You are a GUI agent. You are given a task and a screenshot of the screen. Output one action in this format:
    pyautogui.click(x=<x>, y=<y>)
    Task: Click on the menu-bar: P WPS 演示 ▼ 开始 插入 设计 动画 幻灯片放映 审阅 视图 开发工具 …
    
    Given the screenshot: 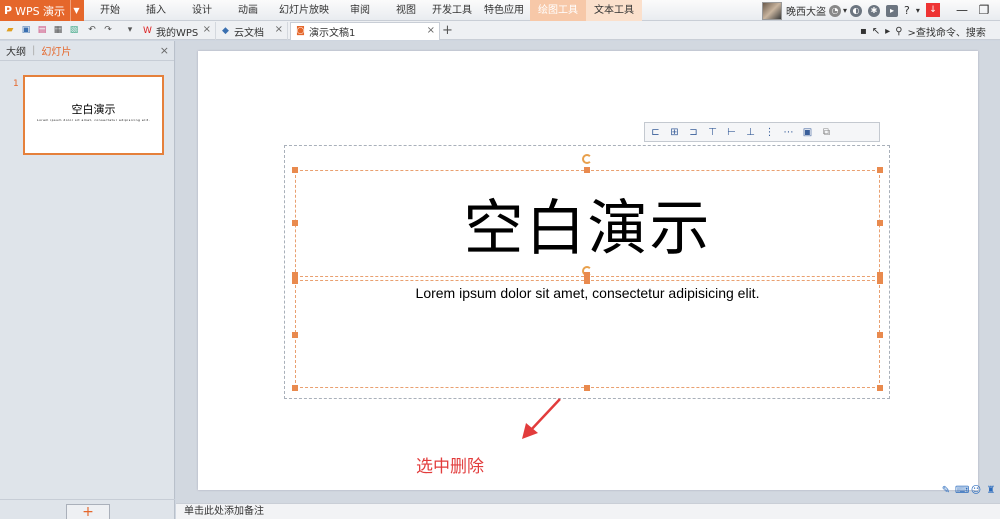 What is the action you would take?
    pyautogui.click(x=500, y=10)
    